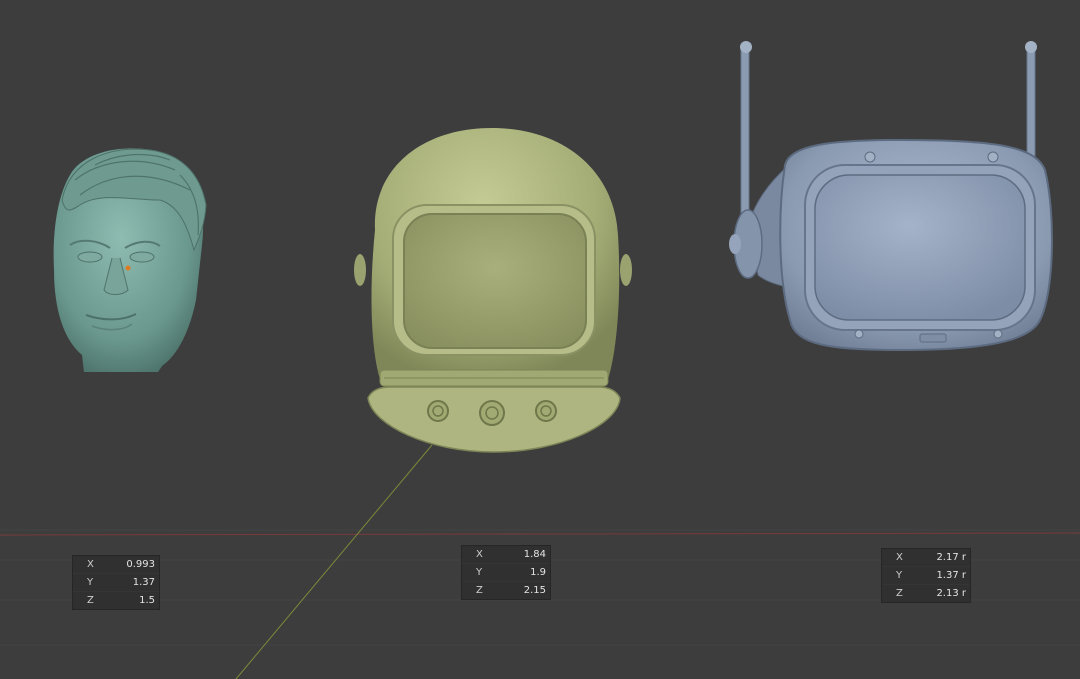 This screenshot has width=1080, height=679. Describe the element at coordinates (926, 593) in the screenshot. I see `dimension-row-z: Z 2.13 r` at that location.